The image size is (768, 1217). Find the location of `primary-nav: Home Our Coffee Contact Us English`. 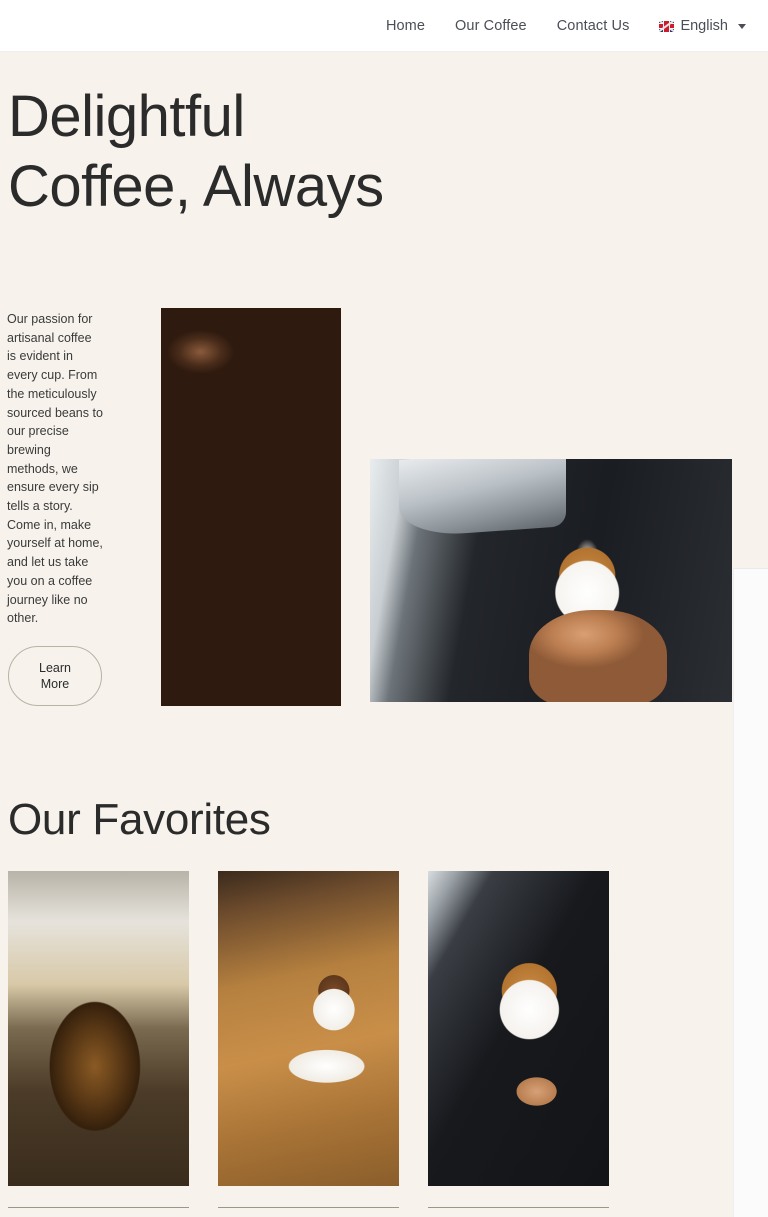

primary-nav: Home Our Coffee Contact Us English is located at coordinates (568, 26).